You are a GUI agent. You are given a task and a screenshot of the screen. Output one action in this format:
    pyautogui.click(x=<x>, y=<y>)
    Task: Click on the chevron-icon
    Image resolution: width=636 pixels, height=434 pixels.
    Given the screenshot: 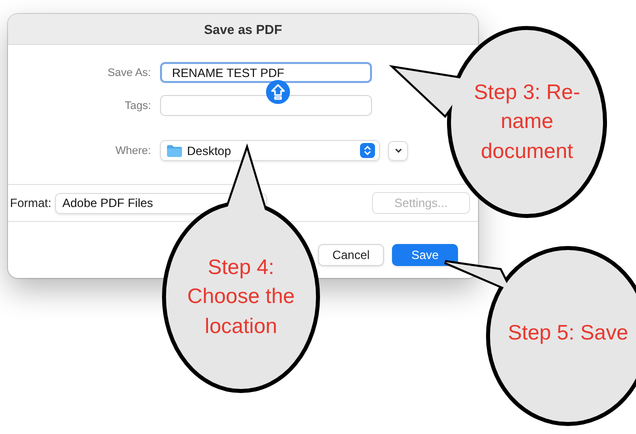 What is the action you would take?
    pyautogui.click(x=398, y=150)
    